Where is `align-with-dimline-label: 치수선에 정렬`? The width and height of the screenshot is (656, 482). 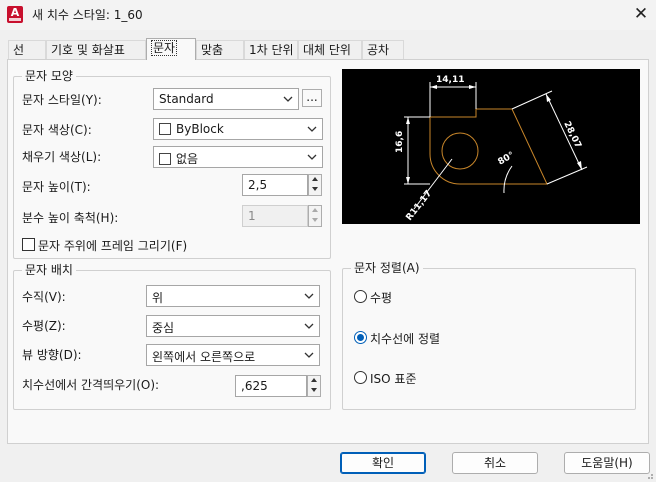 align-with-dimline-label: 치수선에 정렬 is located at coordinates (405, 339).